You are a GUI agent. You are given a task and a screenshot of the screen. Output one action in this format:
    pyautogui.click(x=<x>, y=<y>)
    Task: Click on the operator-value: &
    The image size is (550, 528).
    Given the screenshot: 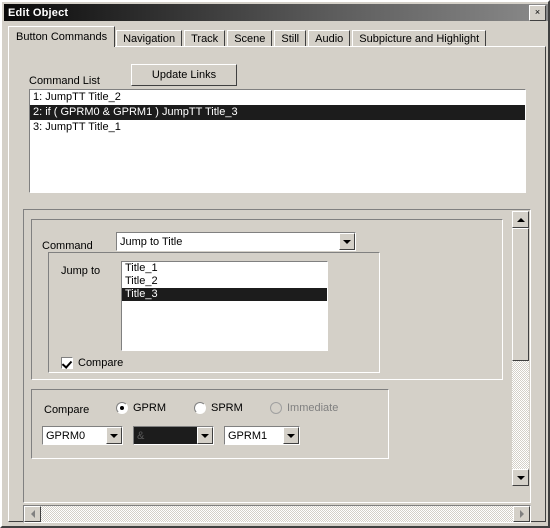 What is the action you would take?
    pyautogui.click(x=141, y=435)
    